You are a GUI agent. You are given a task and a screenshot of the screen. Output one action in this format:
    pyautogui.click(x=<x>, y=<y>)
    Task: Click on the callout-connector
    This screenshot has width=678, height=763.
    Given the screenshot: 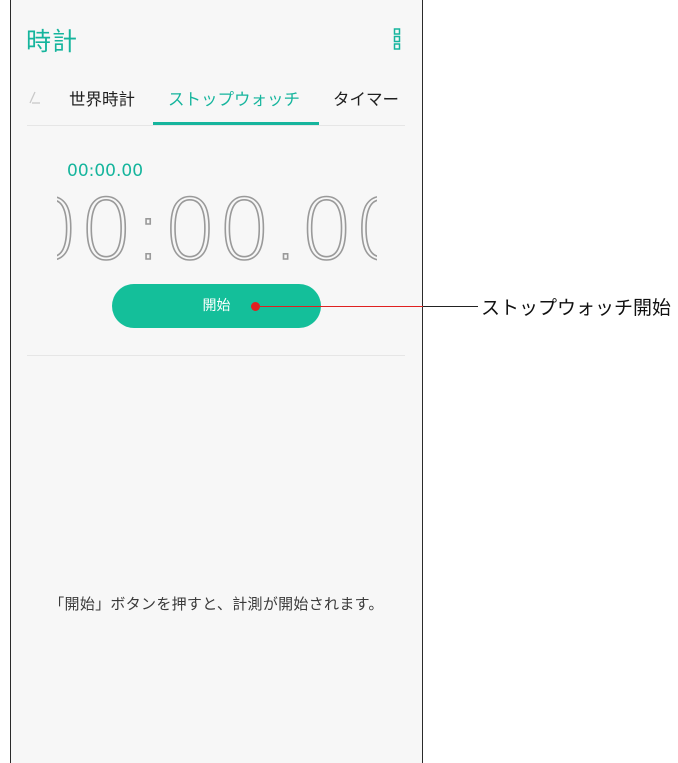 What is the action you would take?
    pyautogui.click(x=450, y=306)
    